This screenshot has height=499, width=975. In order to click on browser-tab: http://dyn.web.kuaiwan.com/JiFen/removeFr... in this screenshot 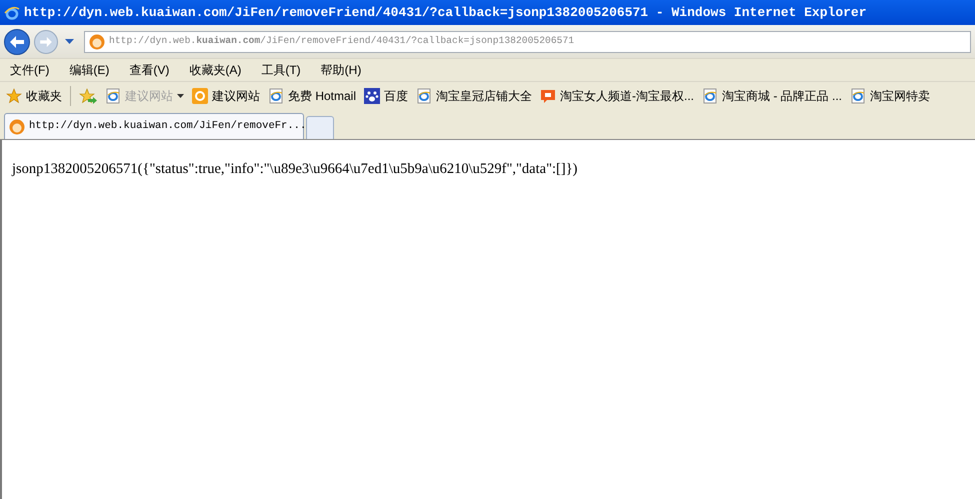, I will do `click(154, 126)`.